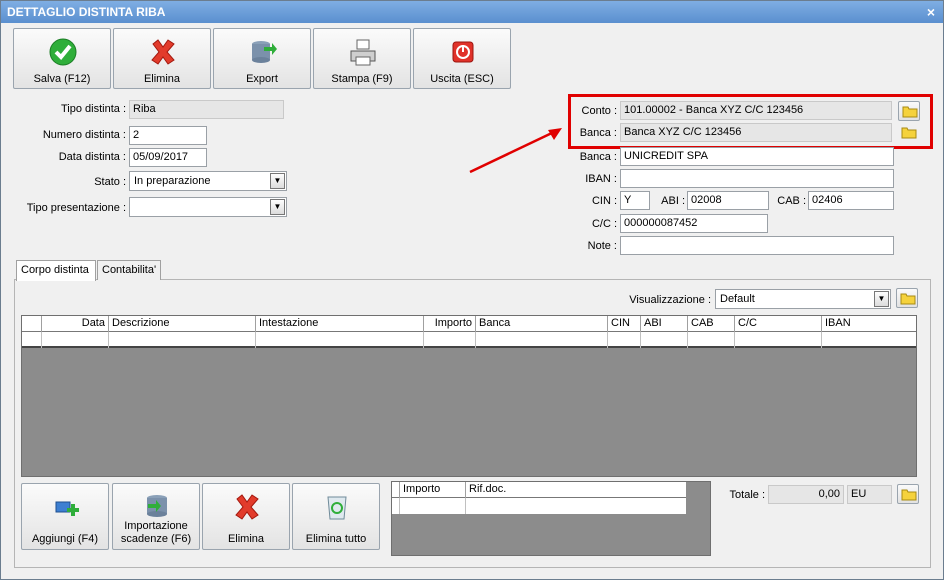  Describe the element at coordinates (757, 156) in the screenshot. I see `banca-field: UNICREDIT SPA` at that location.